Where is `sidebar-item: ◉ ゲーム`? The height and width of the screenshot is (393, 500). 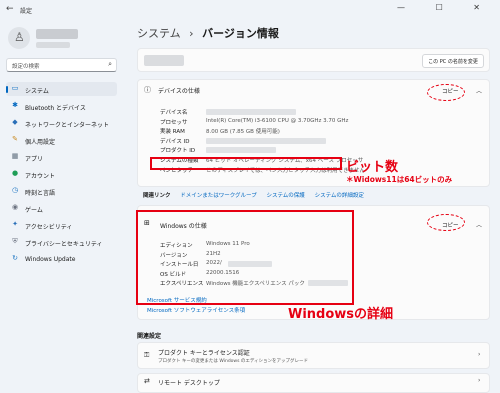 sidebar-item: ◉ ゲーム is located at coordinates (61, 208).